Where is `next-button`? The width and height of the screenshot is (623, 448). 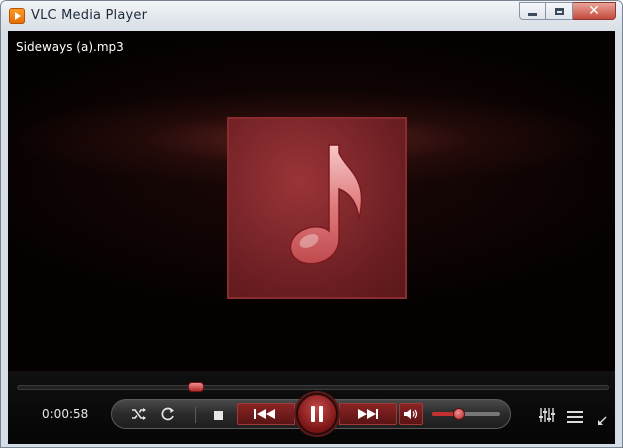
next-button is located at coordinates (368, 414).